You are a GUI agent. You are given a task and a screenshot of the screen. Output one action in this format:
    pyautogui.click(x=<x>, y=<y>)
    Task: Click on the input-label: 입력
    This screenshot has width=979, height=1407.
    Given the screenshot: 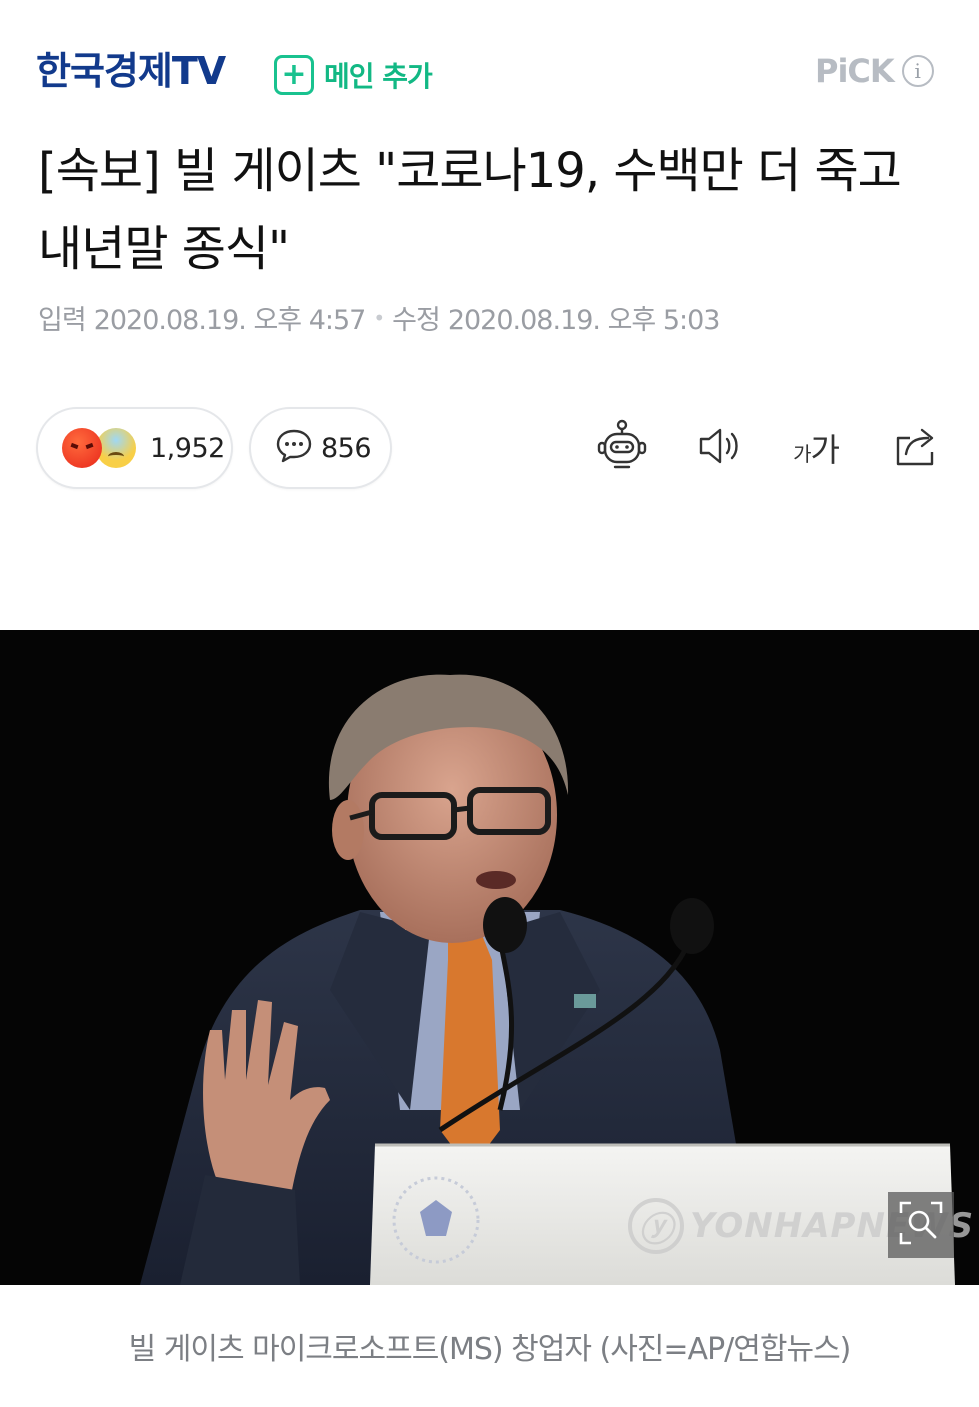 What is the action you would take?
    pyautogui.click(x=62, y=320)
    